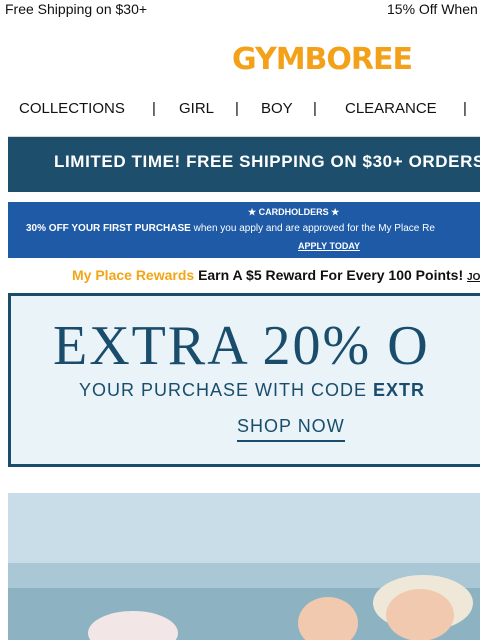  Describe the element at coordinates (76, 9) in the screenshot. I see `free-shipping-note: Free Shipping on $30+` at that location.